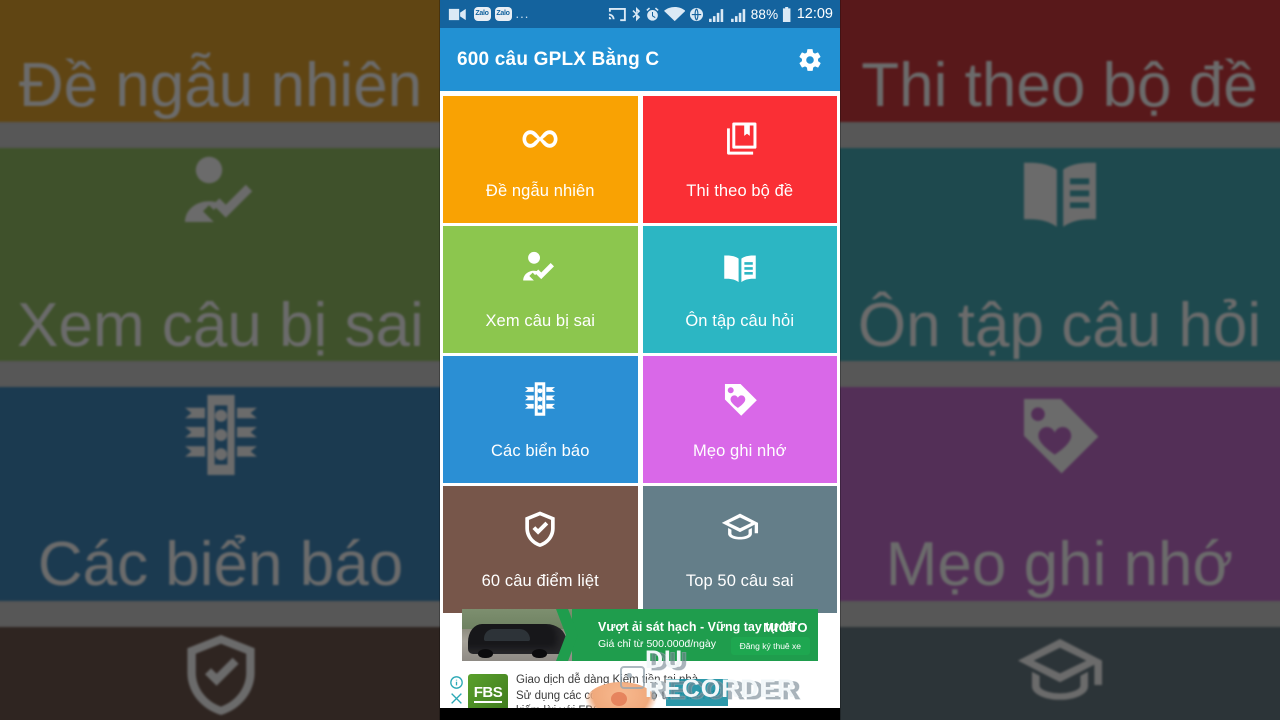 Image resolution: width=1280 pixels, height=720 pixels. Describe the element at coordinates (739, 451) in the screenshot. I see `tile-label: Mẹo ghi nhớ` at that location.